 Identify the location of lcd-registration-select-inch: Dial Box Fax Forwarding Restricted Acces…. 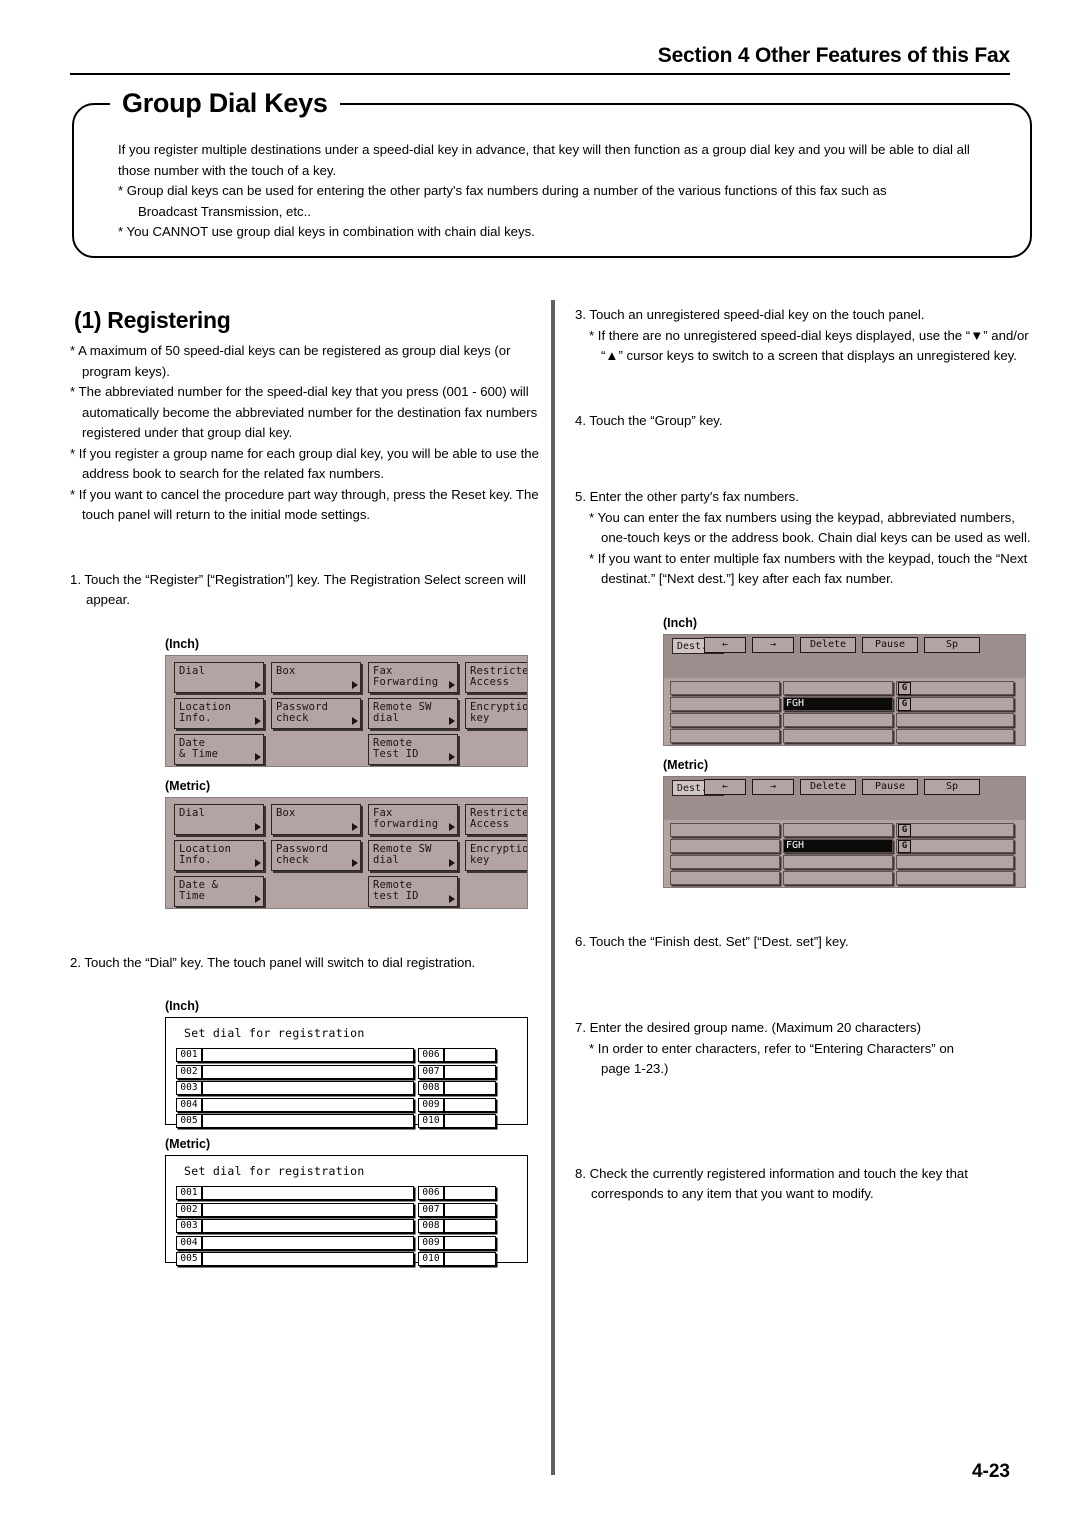
(346, 710).